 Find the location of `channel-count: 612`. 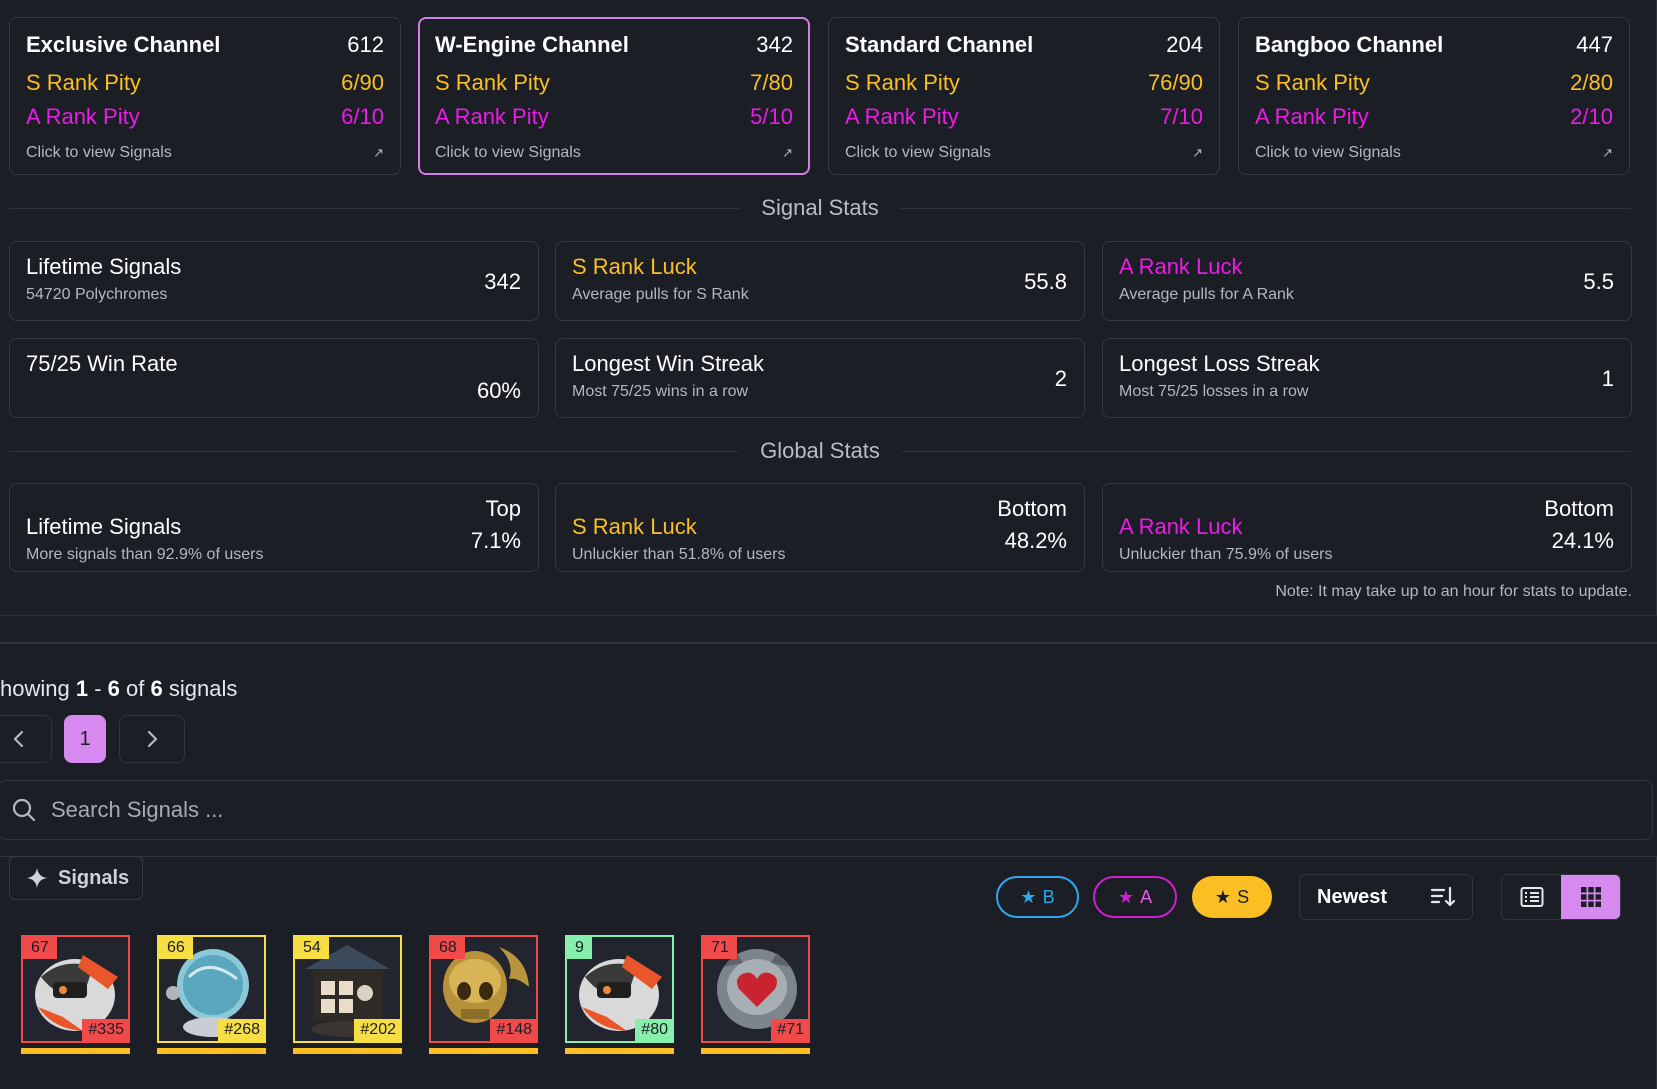

channel-count: 612 is located at coordinates (365, 44).